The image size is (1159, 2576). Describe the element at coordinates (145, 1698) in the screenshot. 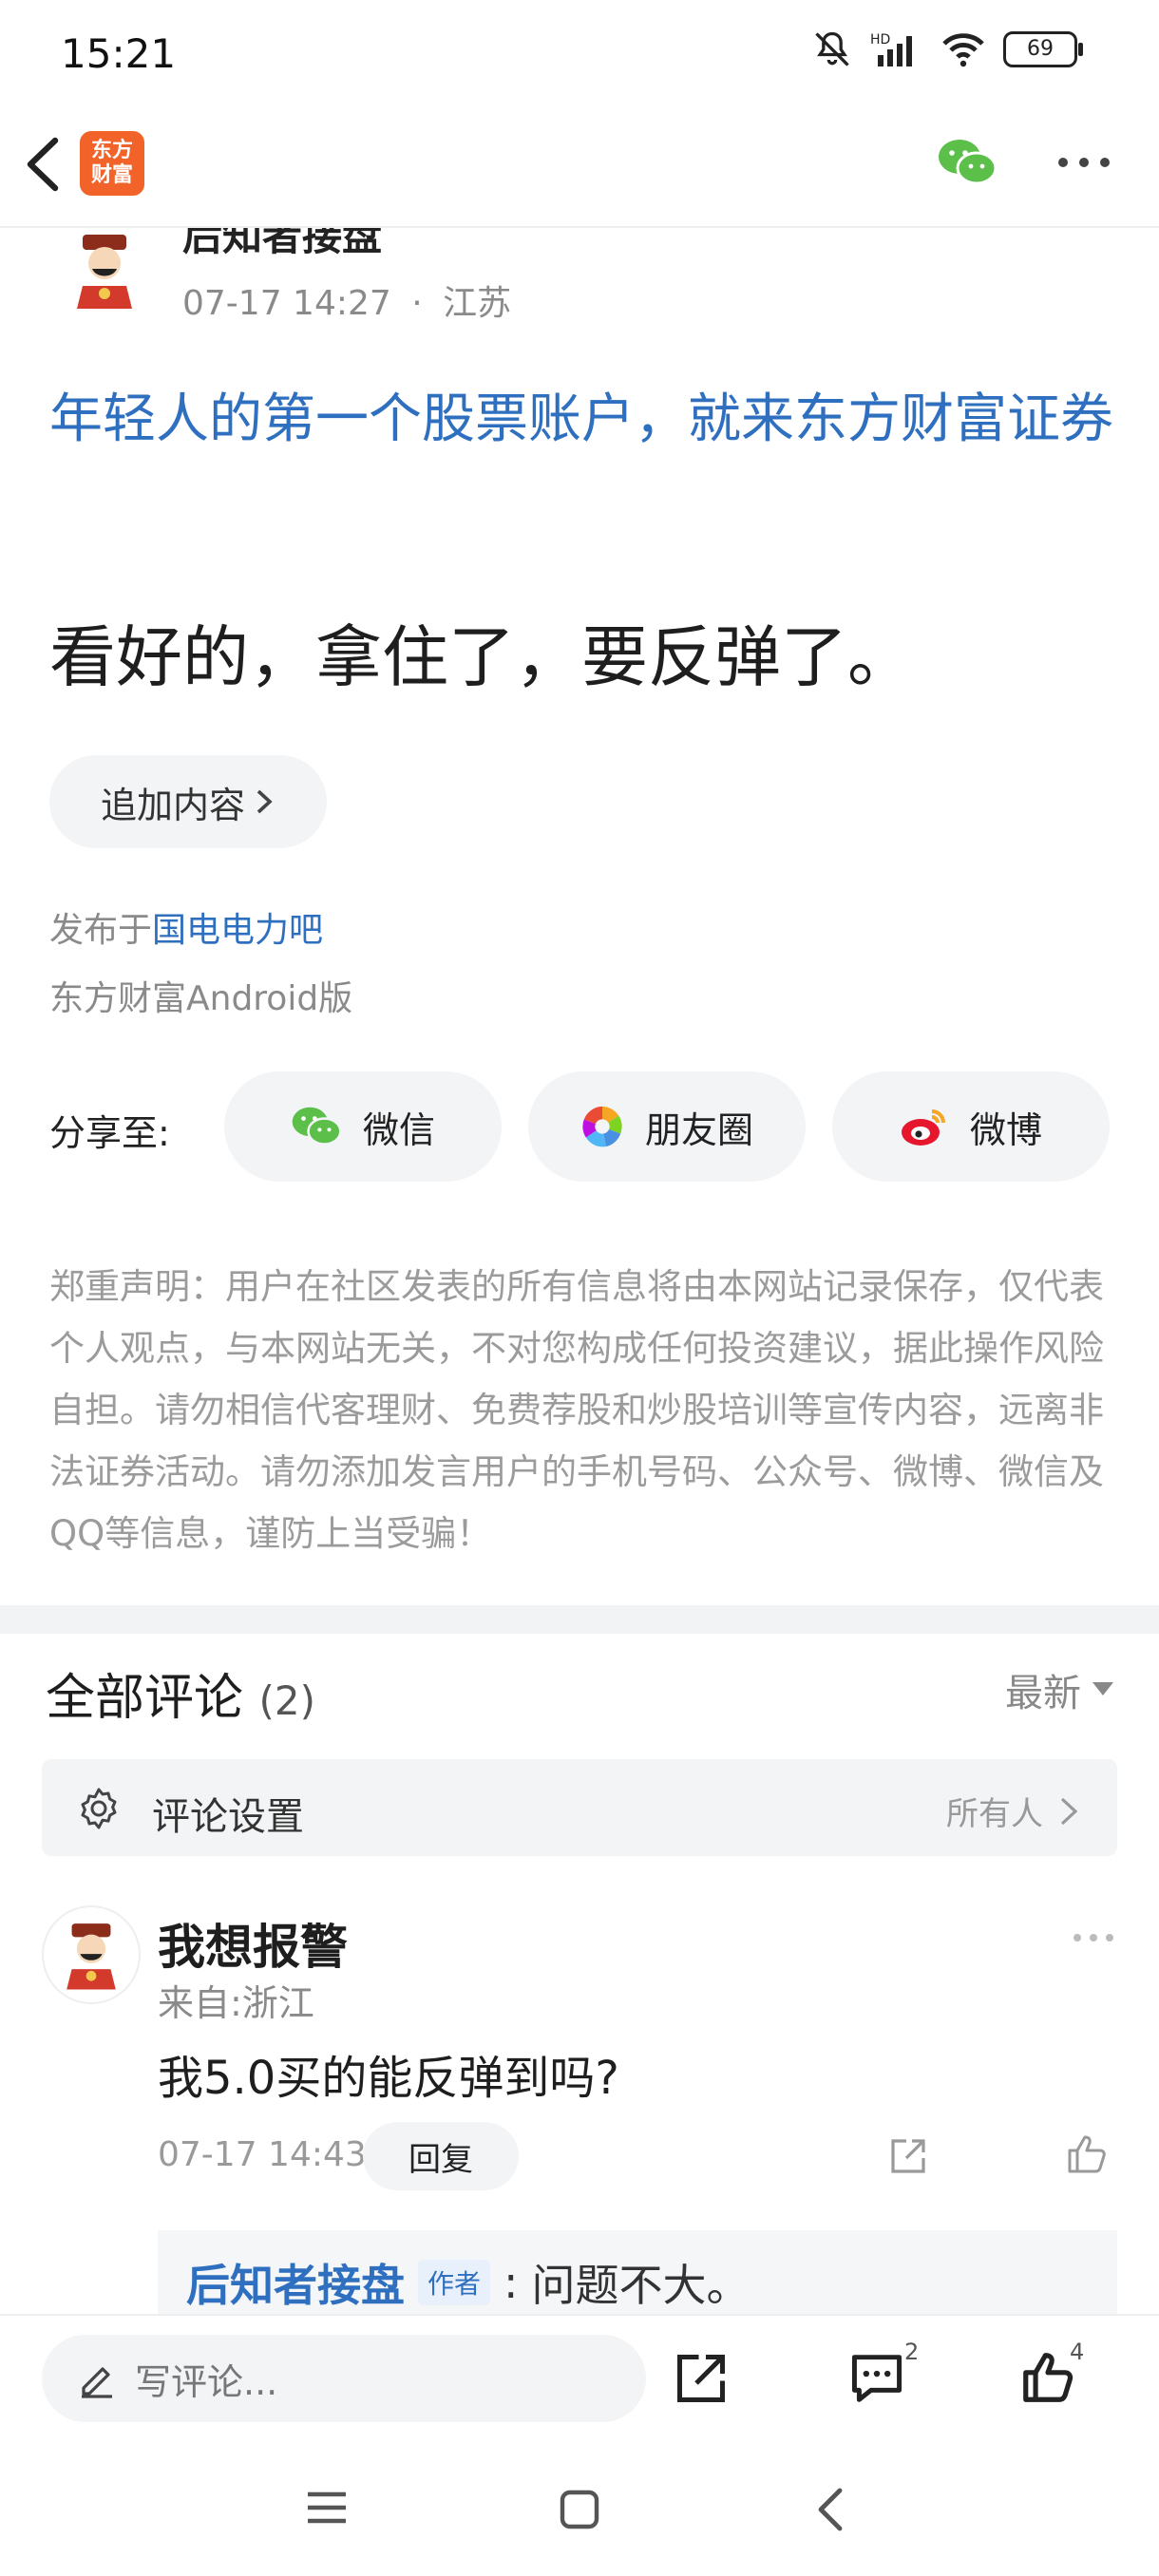

I see `comments-title: 全部评论` at that location.